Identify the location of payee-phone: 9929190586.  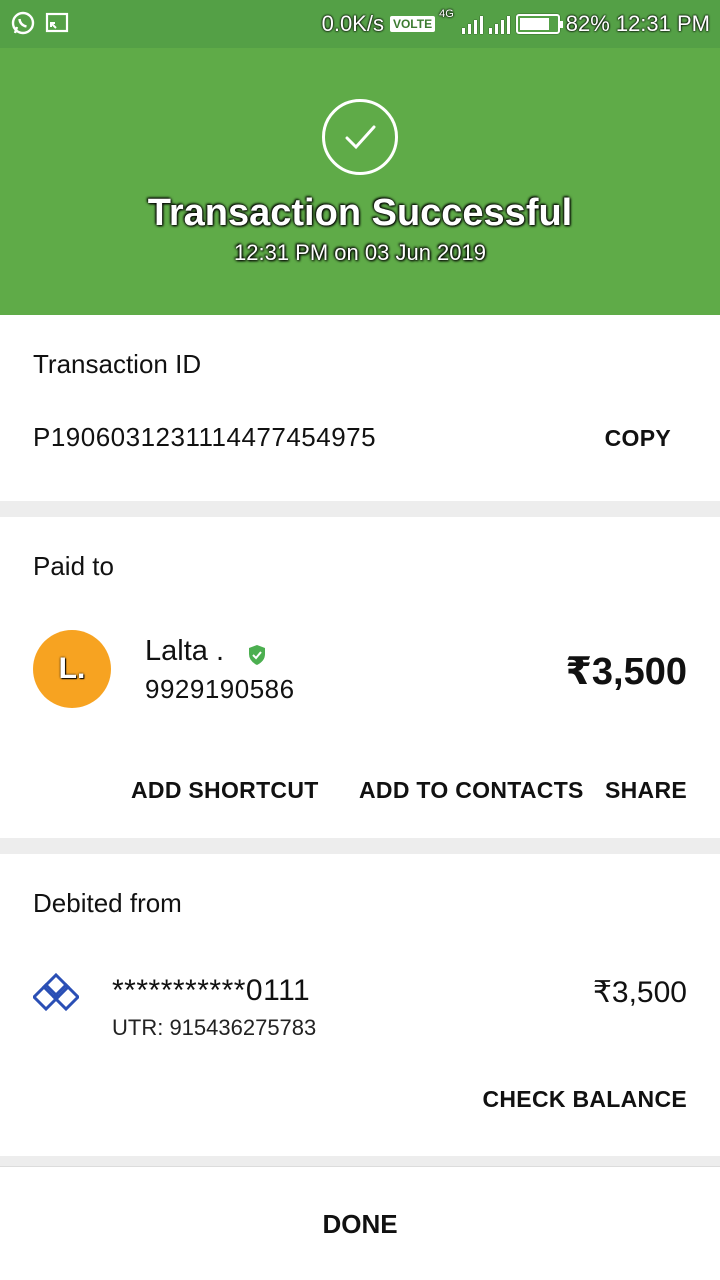
(220, 689).